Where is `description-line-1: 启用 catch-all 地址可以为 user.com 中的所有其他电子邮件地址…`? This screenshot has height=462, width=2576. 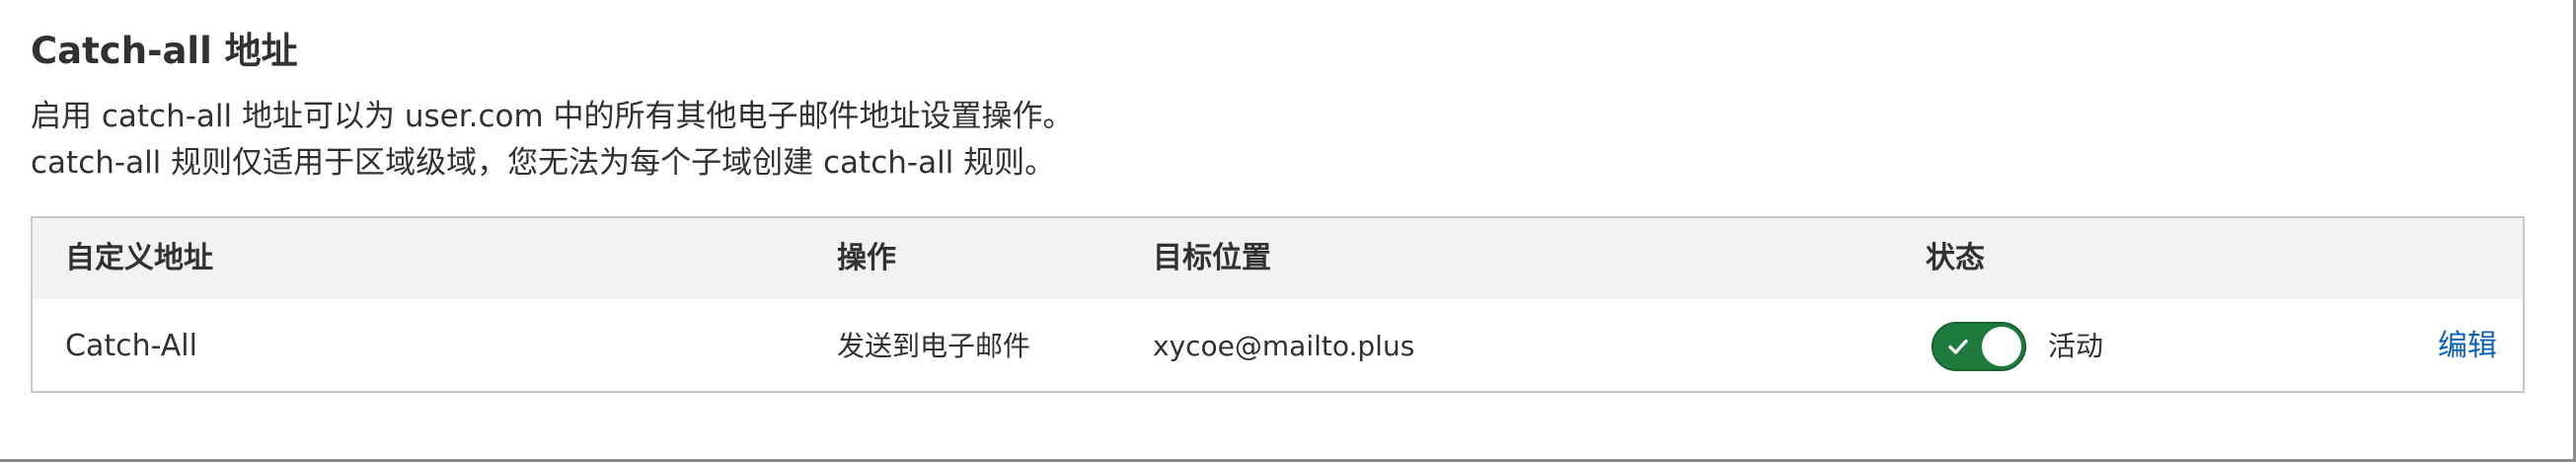
description-line-1: 启用 catch-all 地址可以为 user.com 中的所有其他电子邮件地址… is located at coordinates (552, 116).